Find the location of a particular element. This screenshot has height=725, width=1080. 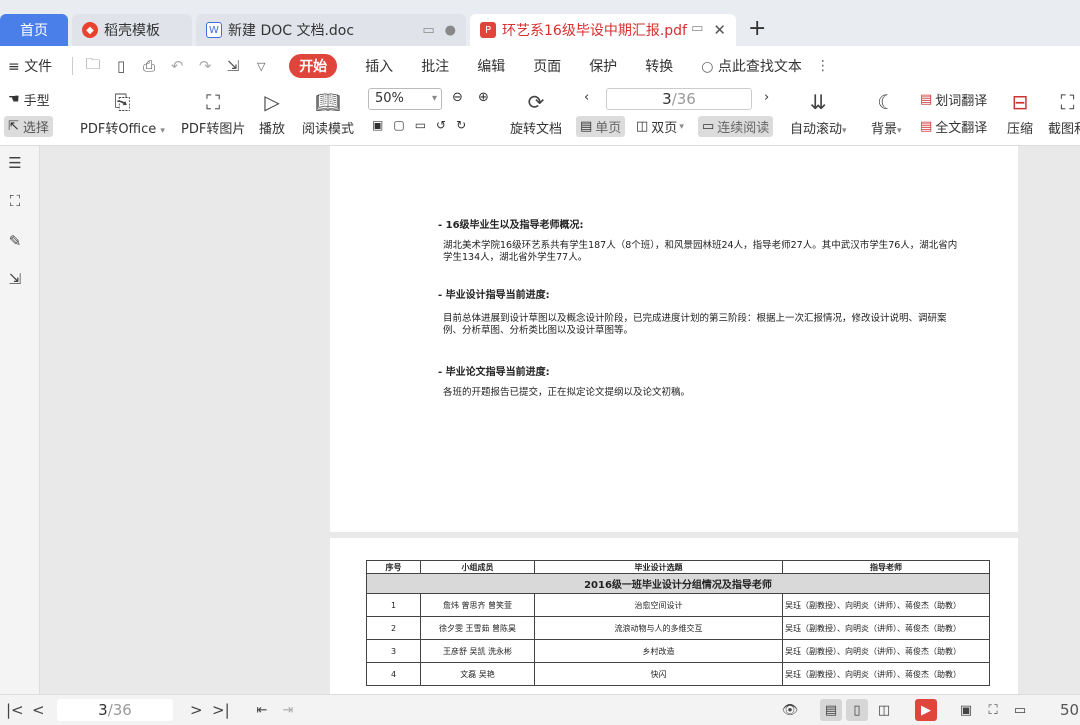

annotation-icon: ✎ is located at coordinates (15, 241).